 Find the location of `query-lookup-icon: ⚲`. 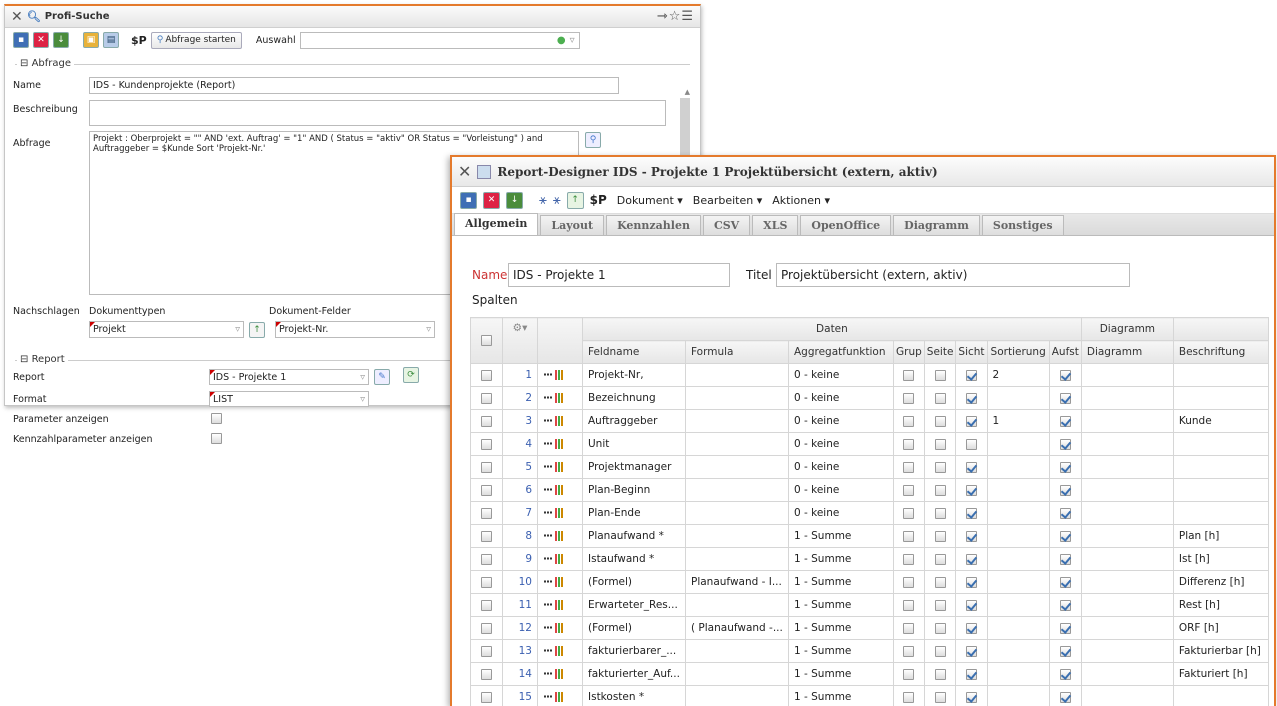

query-lookup-icon: ⚲ is located at coordinates (593, 140).